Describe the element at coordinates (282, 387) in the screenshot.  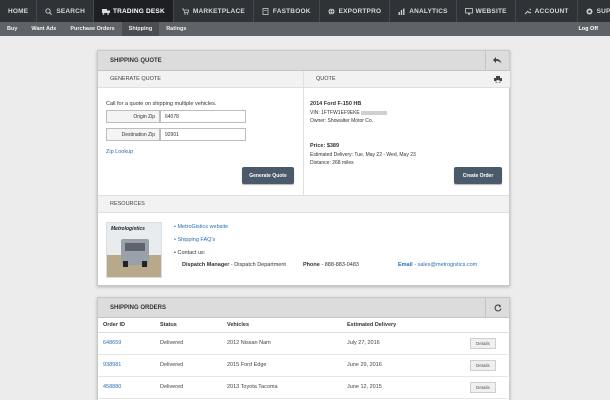
I see `order-vehicle: 2013 Toyota Tacoma` at that location.